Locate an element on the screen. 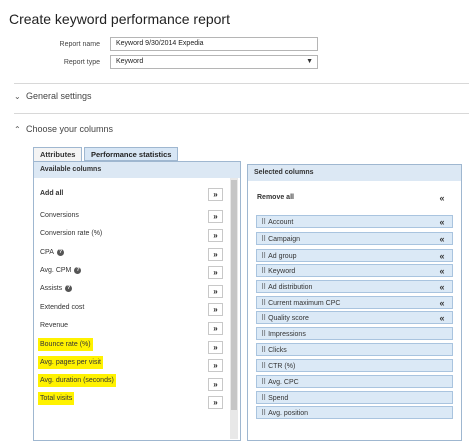 Image resolution: width=474 pixels, height=448 pixels. available-item-avg-duration: Avg. duration (seconds) is located at coordinates (77, 380).